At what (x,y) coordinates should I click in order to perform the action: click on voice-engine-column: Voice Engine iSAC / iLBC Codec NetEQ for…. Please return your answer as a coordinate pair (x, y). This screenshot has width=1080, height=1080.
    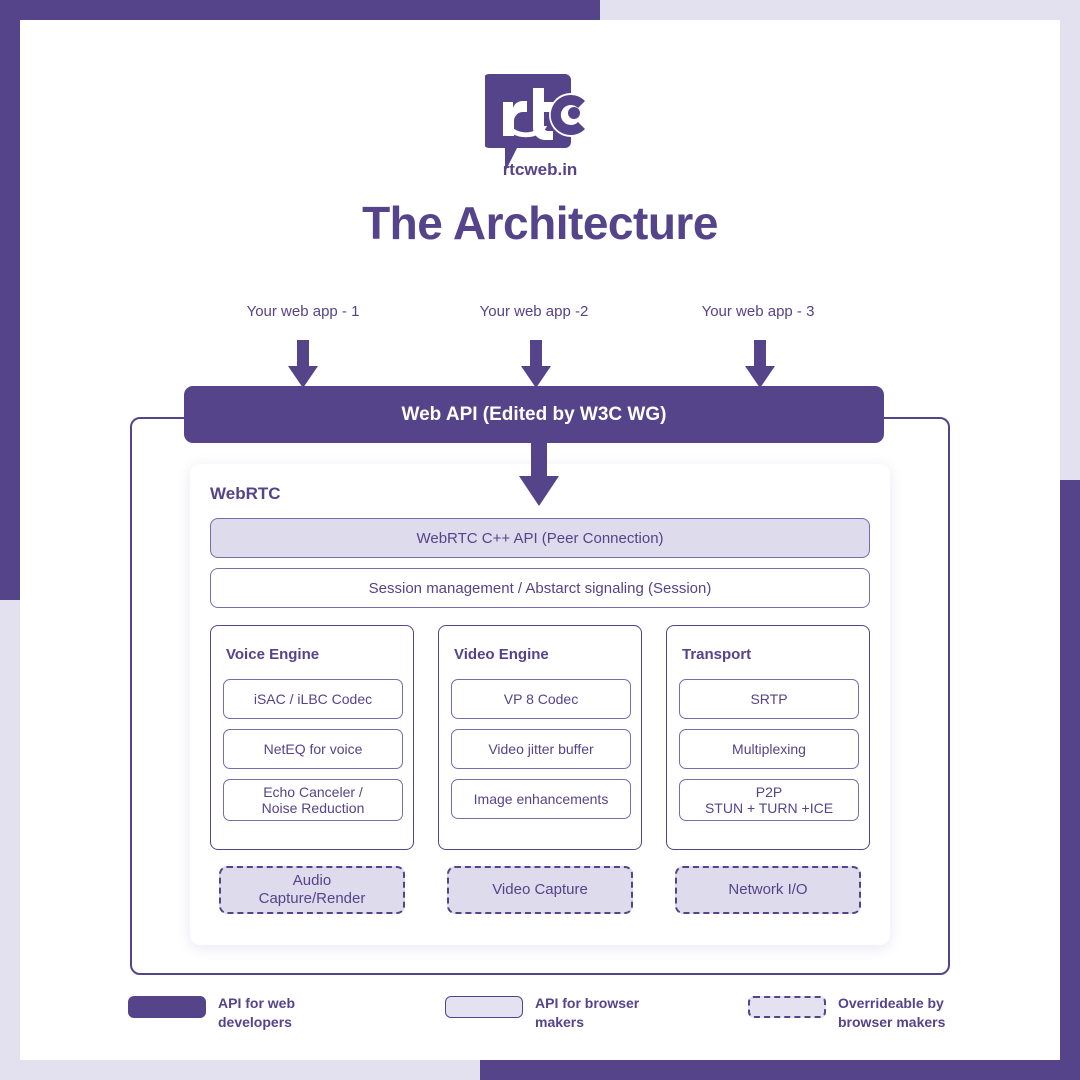
    Looking at the image, I should click on (312, 737).